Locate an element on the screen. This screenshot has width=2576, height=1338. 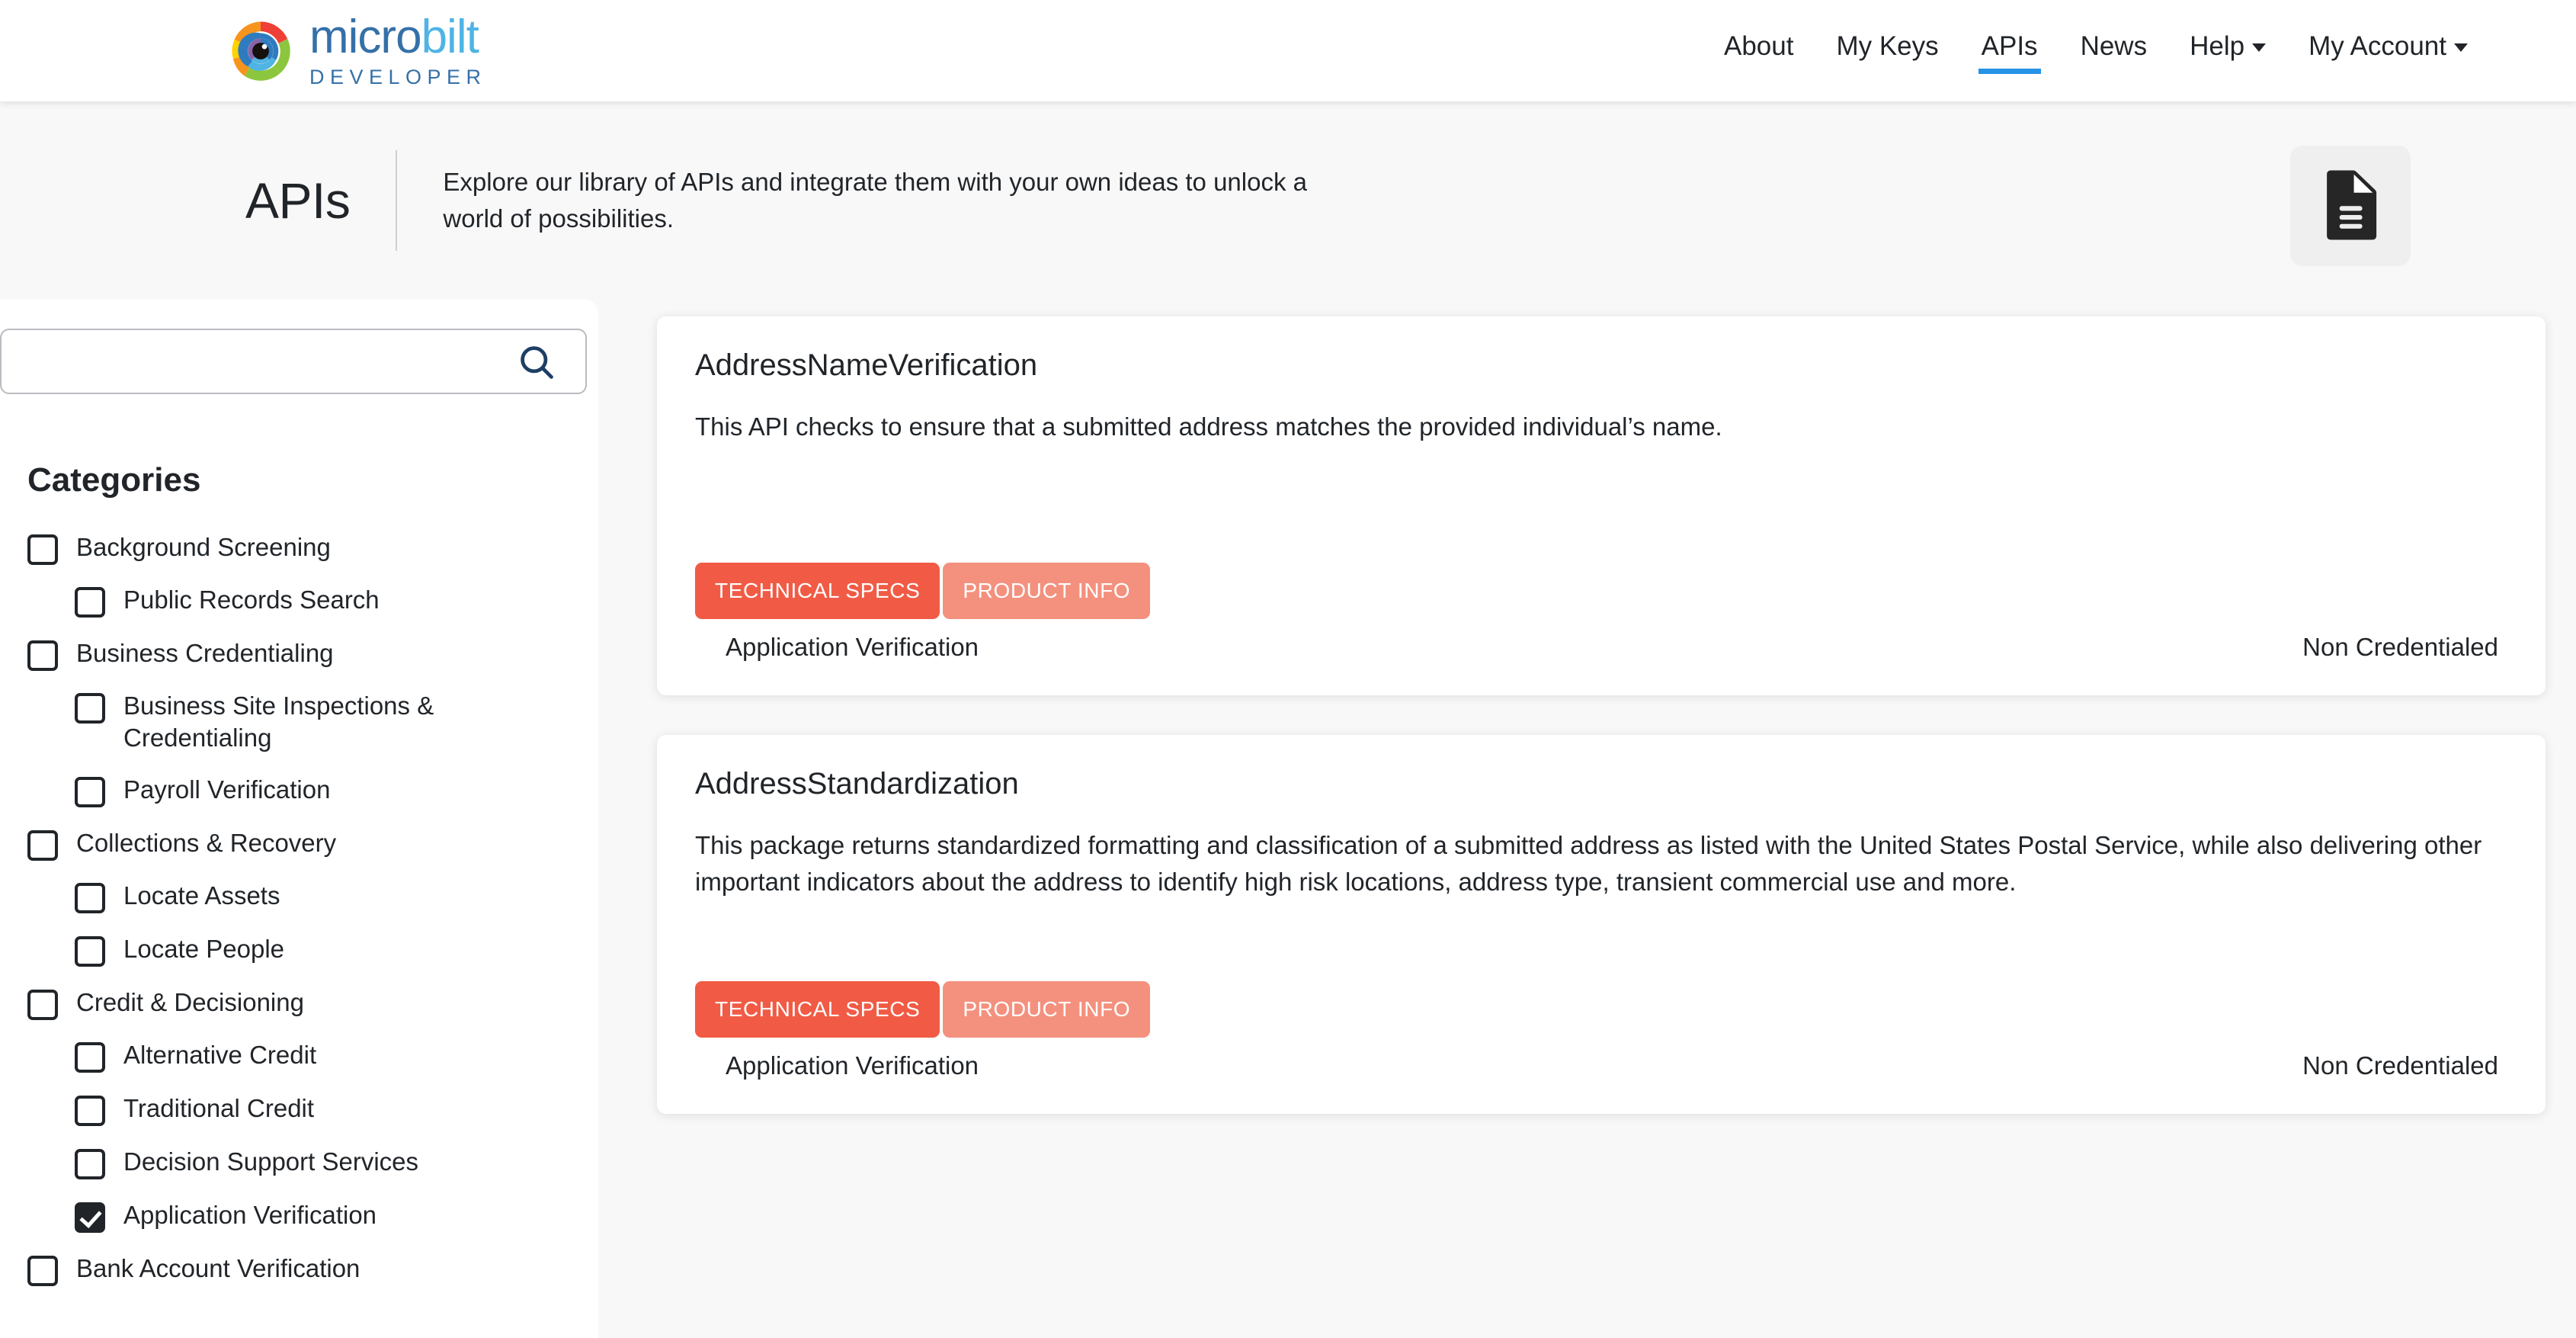
category-row: Background Screening is located at coordinates (299, 548).